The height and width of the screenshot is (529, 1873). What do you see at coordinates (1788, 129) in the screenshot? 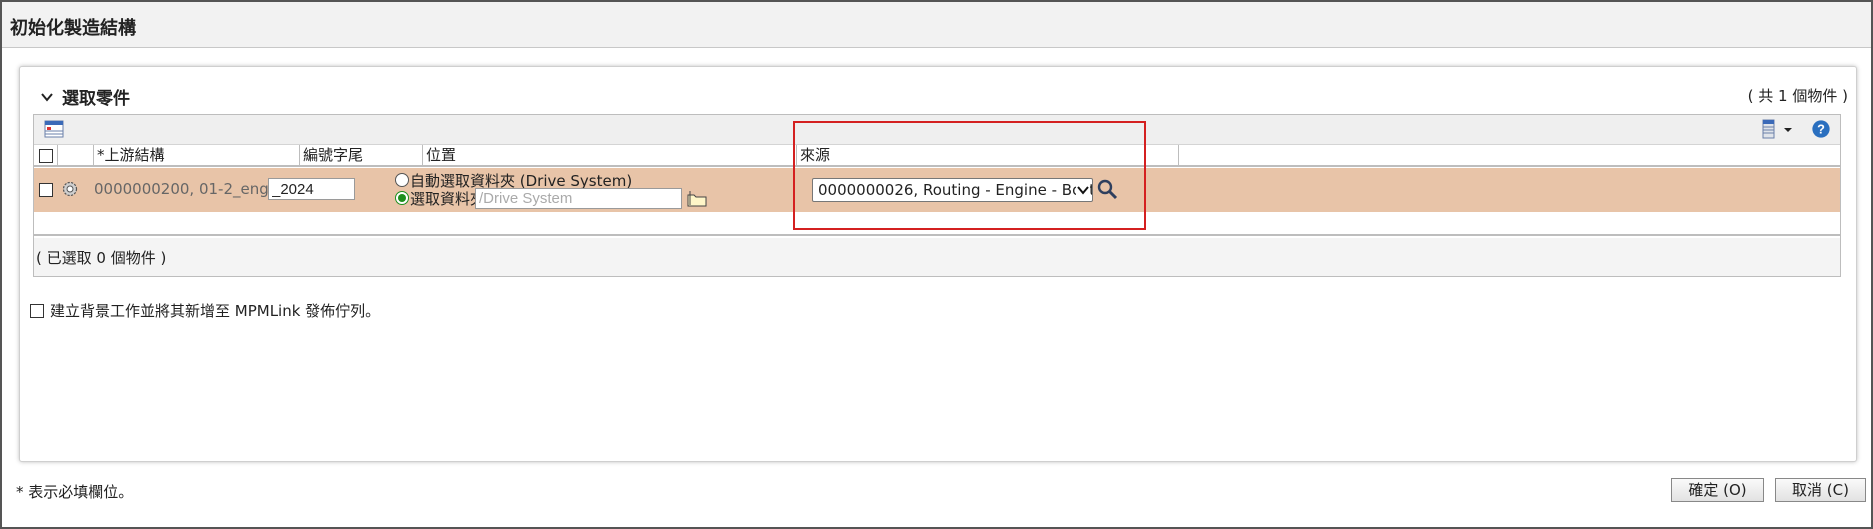
I see `caret-down-icon` at bounding box center [1788, 129].